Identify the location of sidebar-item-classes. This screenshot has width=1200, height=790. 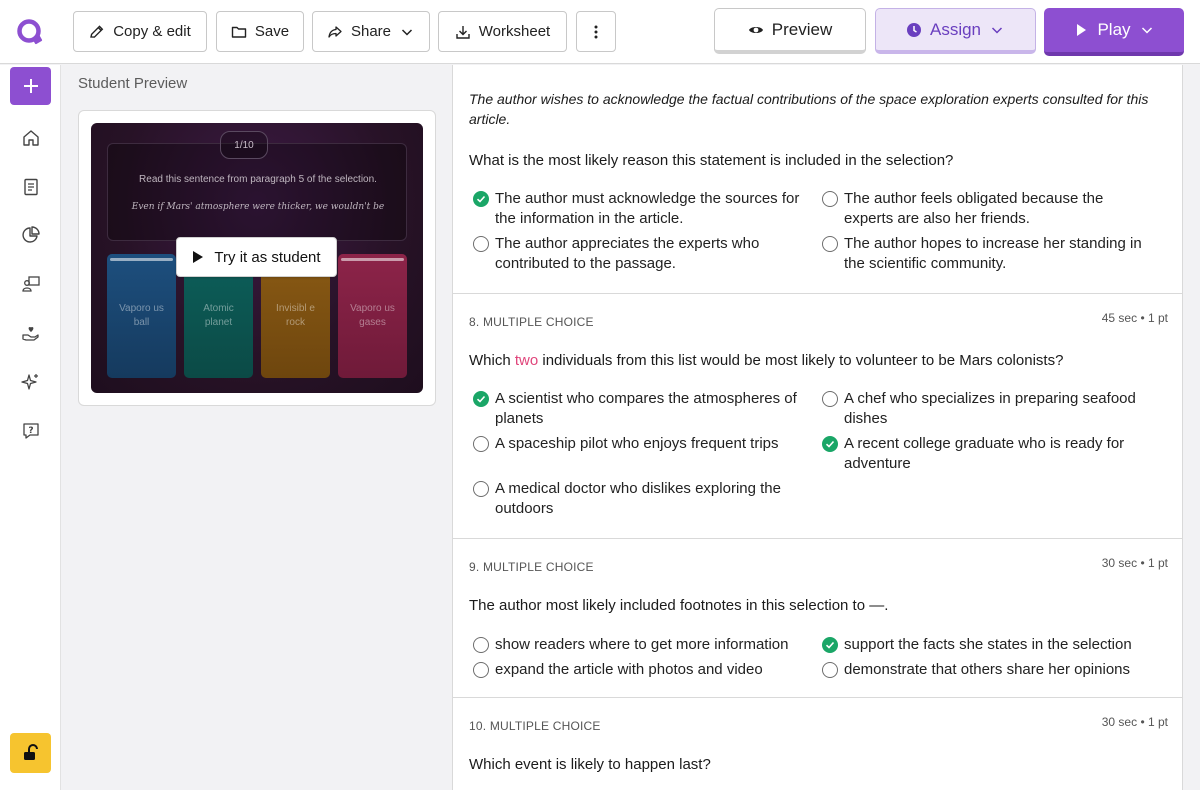
(31, 284).